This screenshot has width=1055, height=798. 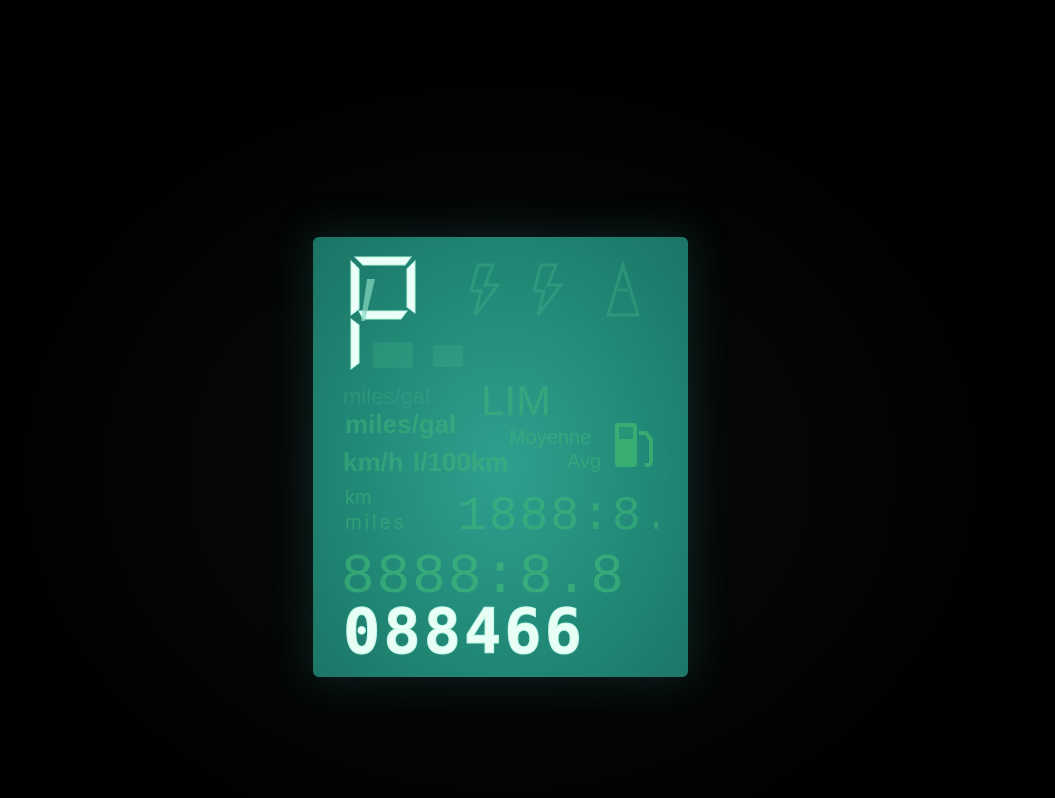 I want to click on trip-segment-text: 1888:8.8, so click(x=558, y=512).